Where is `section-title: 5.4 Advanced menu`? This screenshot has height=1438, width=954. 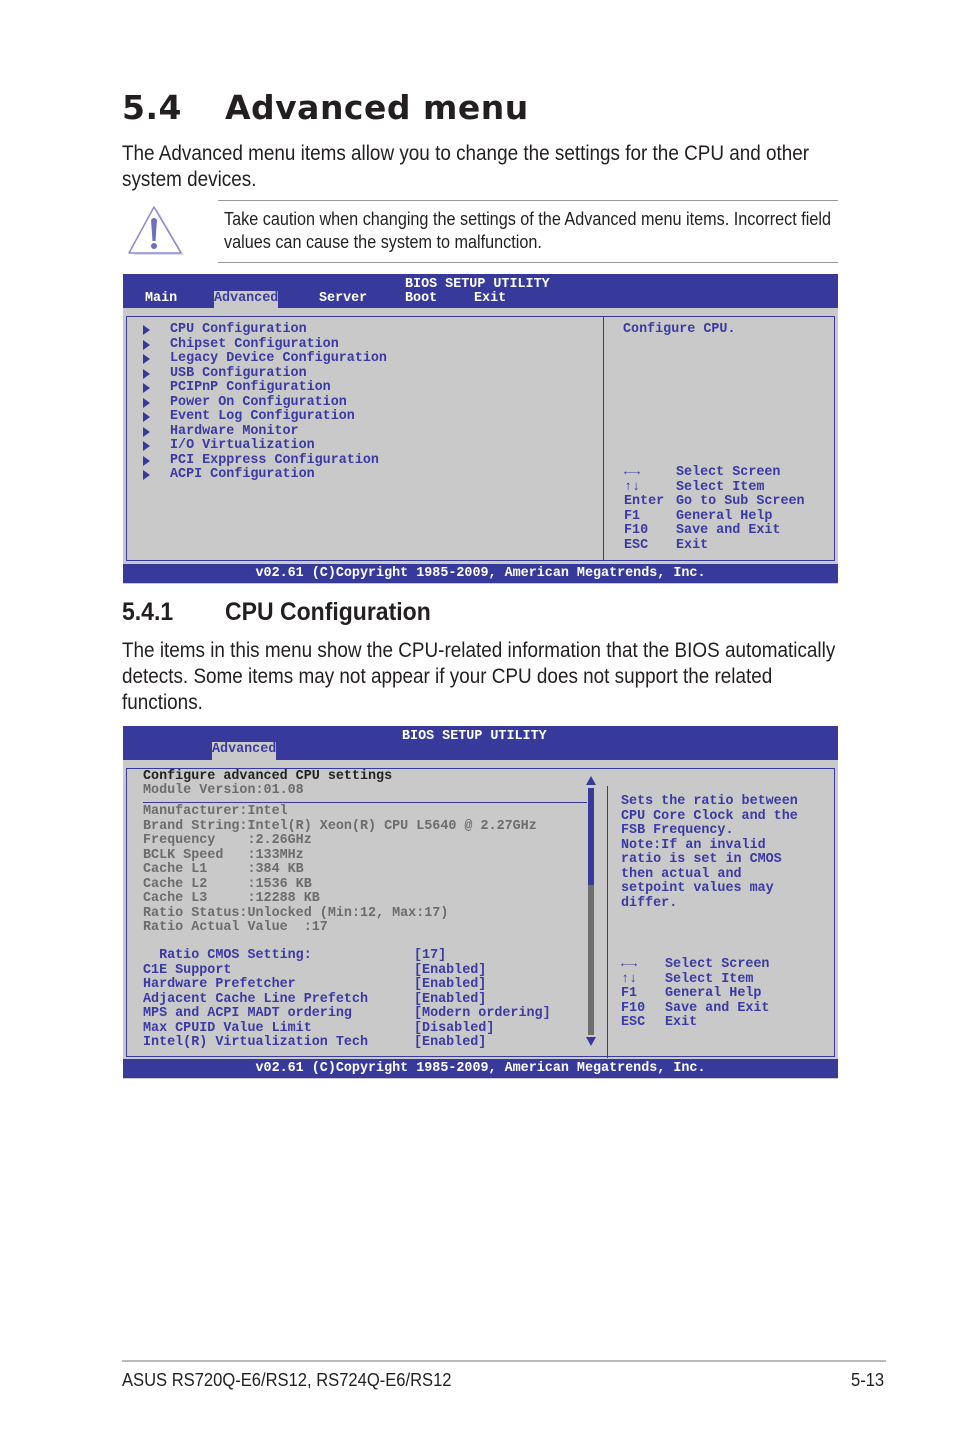 section-title: 5.4 Advanced menu is located at coordinates (325, 107).